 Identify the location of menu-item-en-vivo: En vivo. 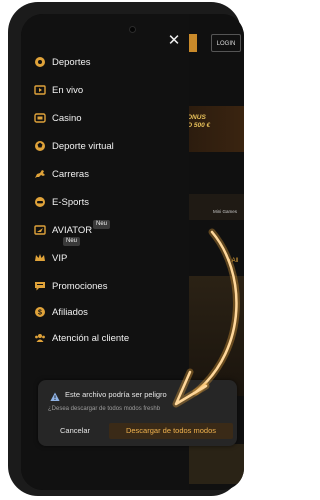
(58, 90).